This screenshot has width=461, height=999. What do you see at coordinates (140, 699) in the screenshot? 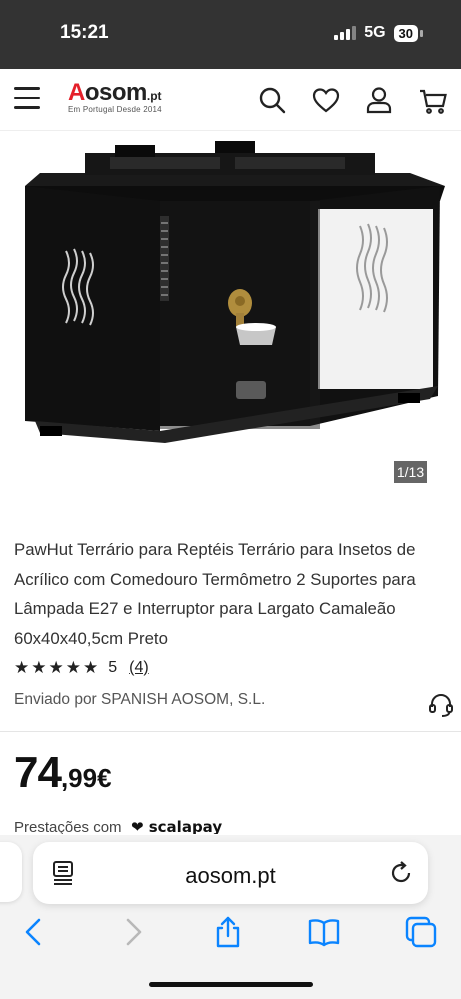
I see `seller-info: Enviado por SPANISH AOSOM, S.L.` at bounding box center [140, 699].